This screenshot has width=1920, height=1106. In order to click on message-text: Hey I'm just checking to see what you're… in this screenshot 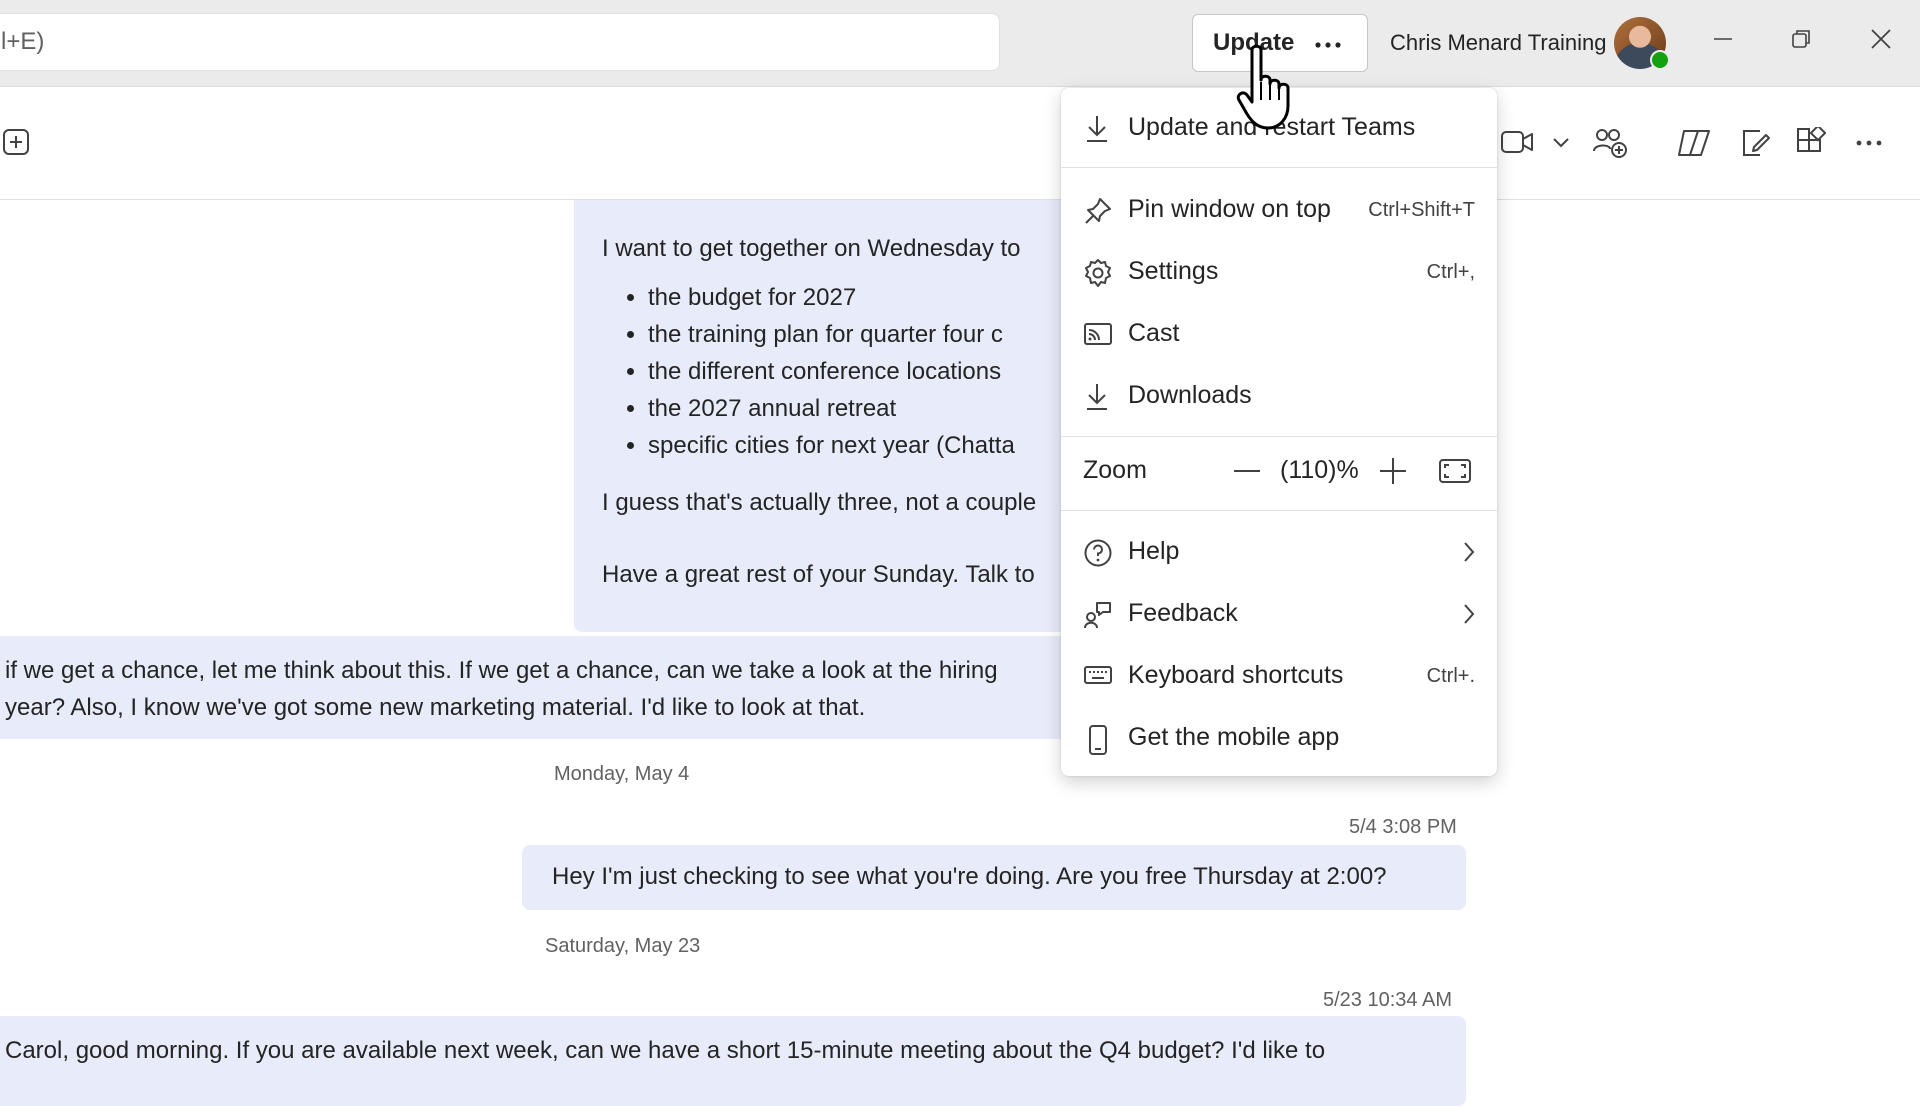, I will do `click(969, 876)`.